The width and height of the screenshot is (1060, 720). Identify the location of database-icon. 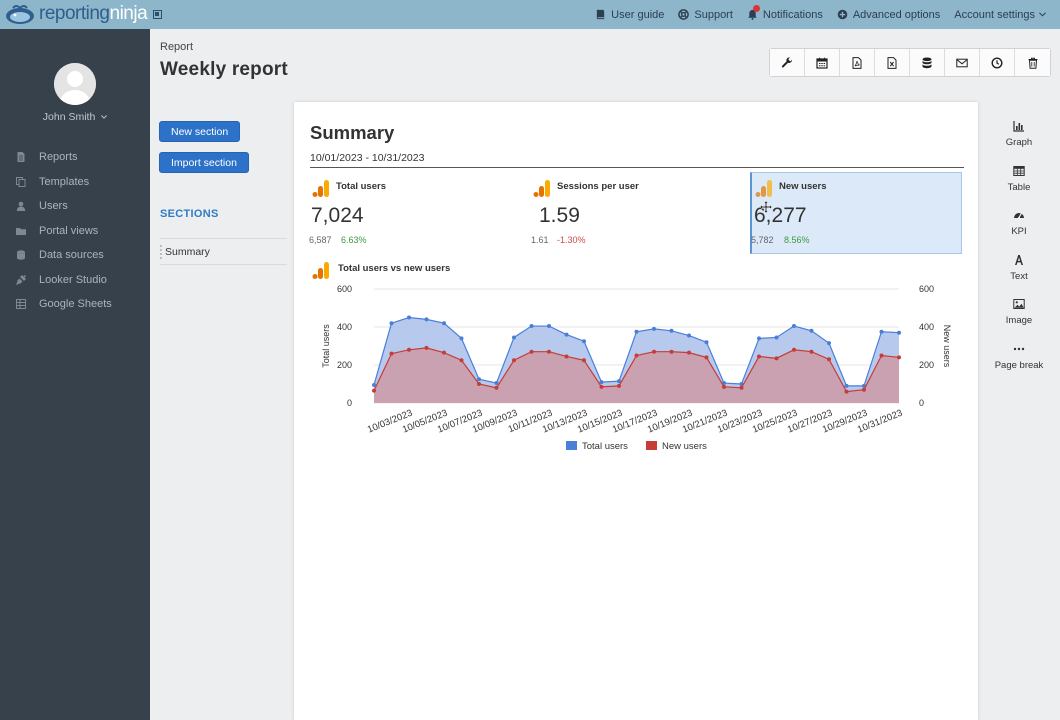
(927, 62).